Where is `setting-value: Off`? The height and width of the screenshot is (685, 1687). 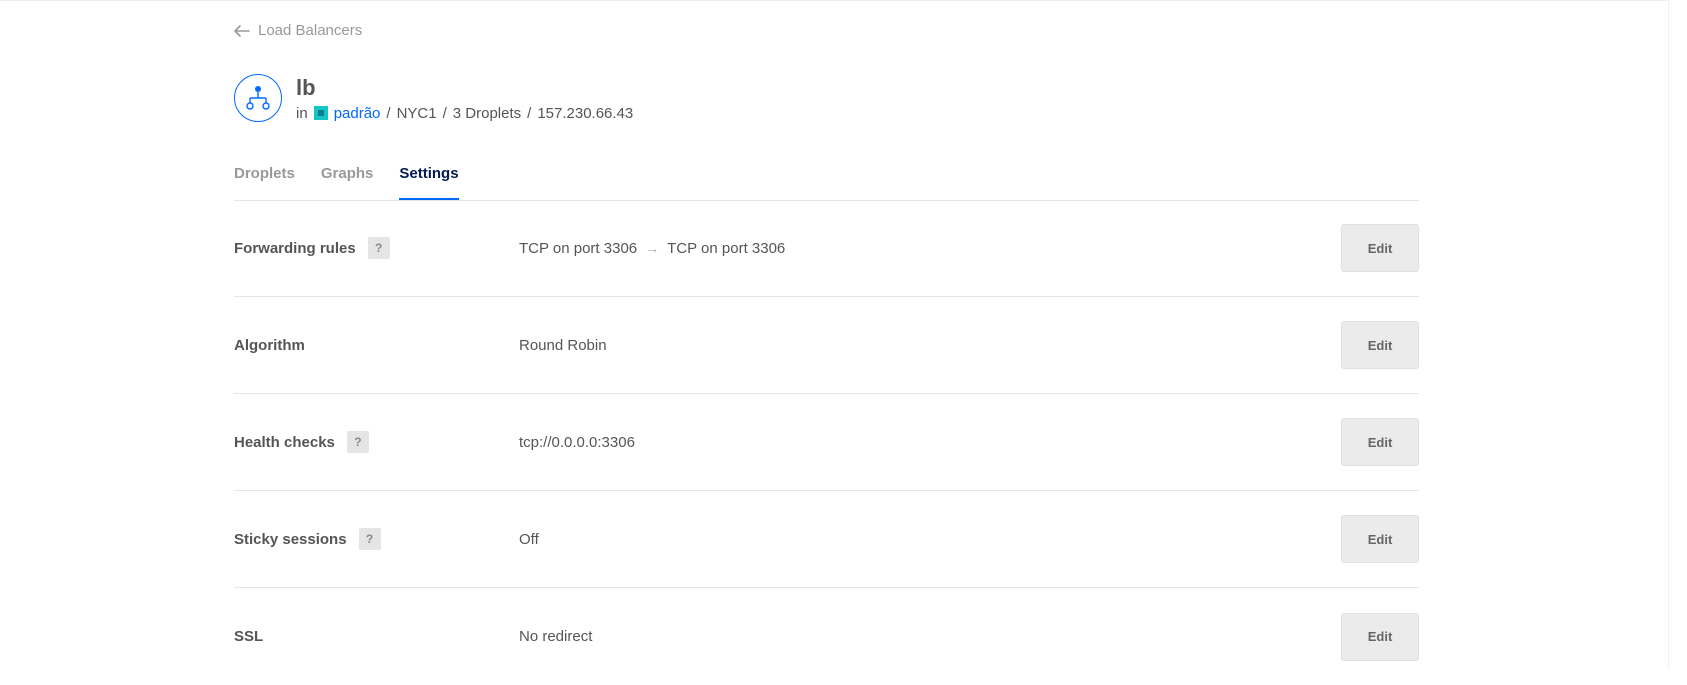
setting-value: Off is located at coordinates (529, 539).